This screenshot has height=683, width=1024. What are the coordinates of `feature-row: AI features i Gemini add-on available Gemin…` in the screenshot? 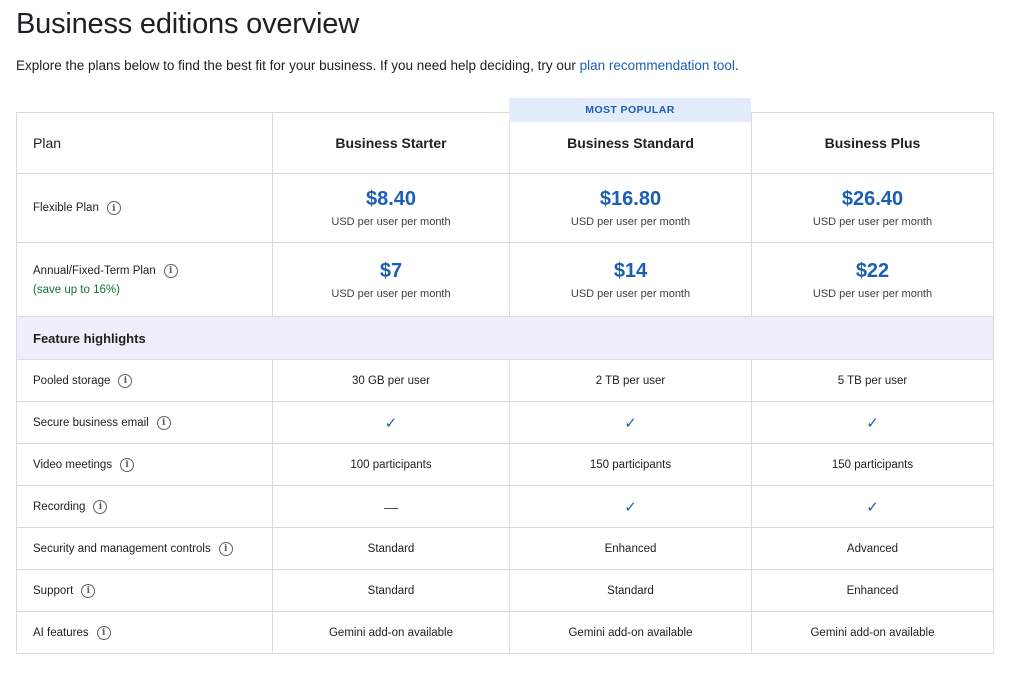 It's located at (505, 632).